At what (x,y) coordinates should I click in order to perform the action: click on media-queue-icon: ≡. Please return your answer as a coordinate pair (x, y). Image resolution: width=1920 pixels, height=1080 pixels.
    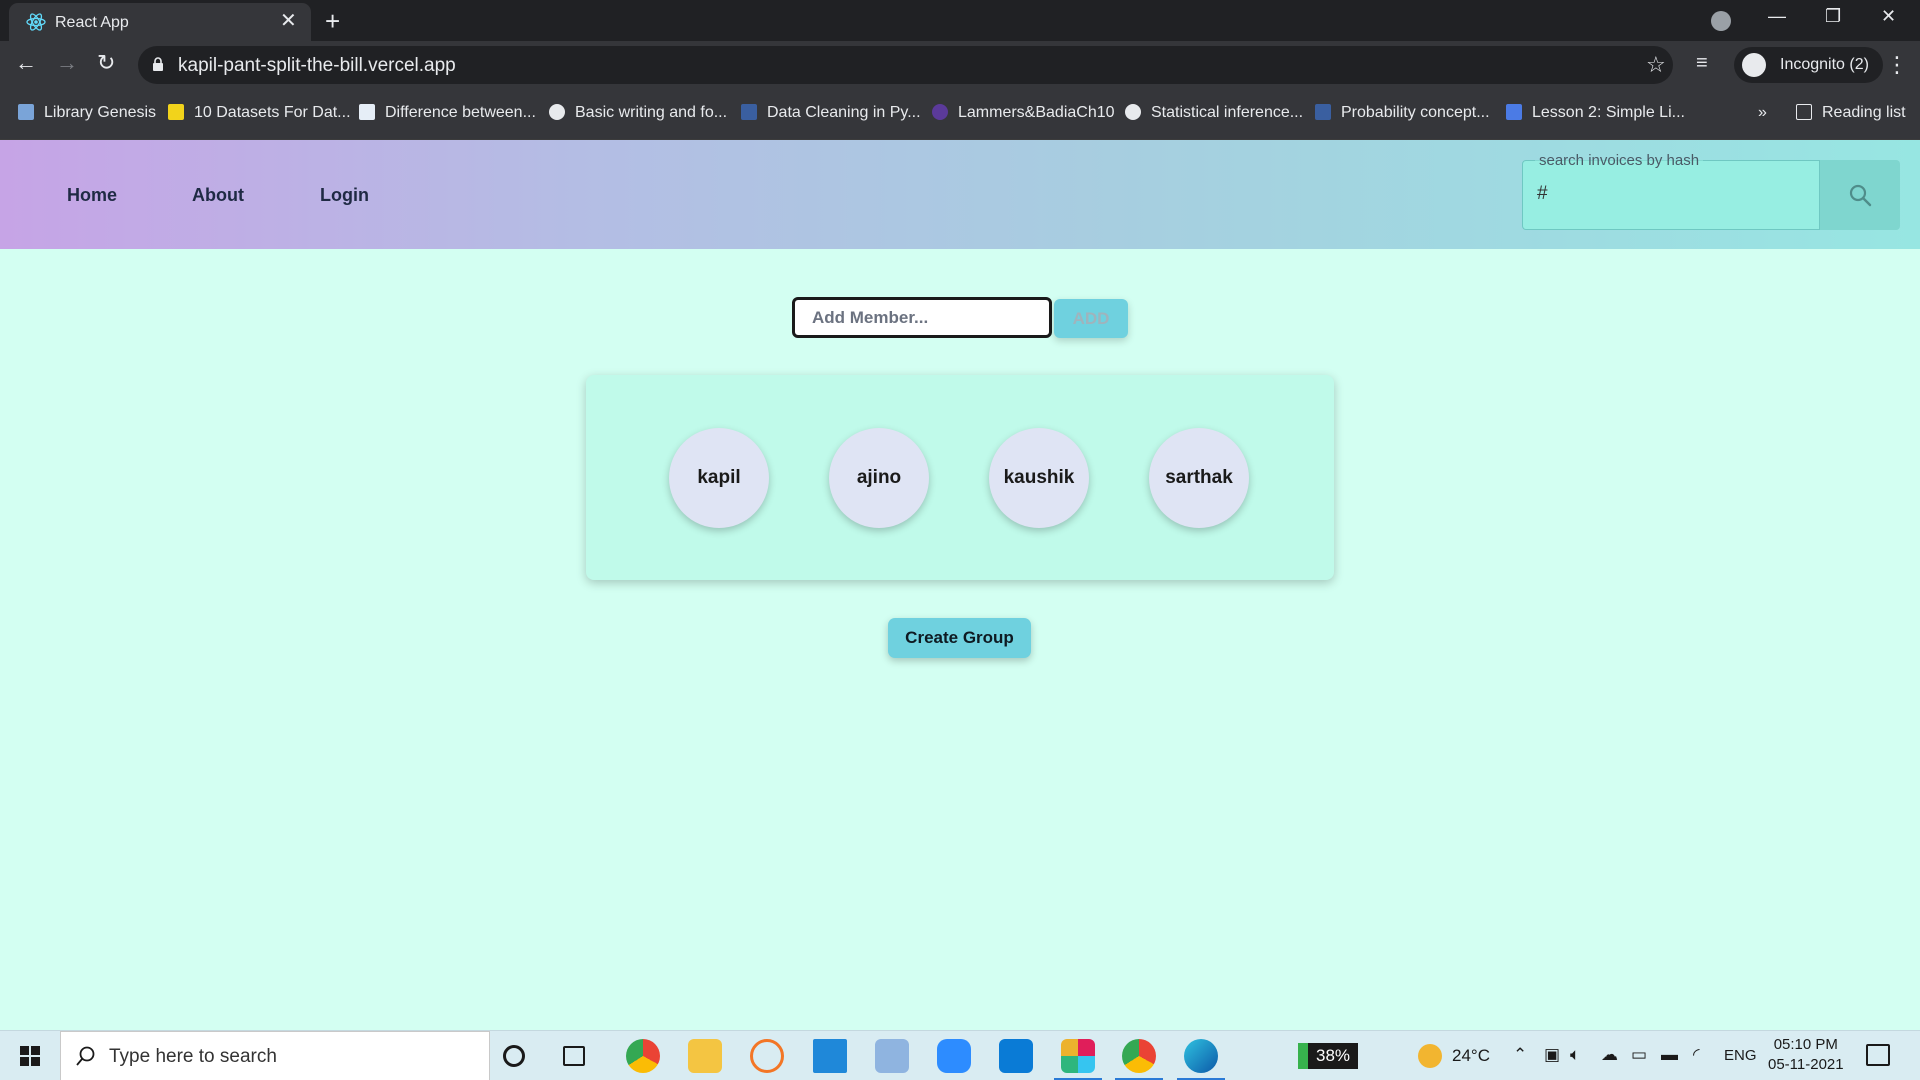
    Looking at the image, I should click on (1702, 63).